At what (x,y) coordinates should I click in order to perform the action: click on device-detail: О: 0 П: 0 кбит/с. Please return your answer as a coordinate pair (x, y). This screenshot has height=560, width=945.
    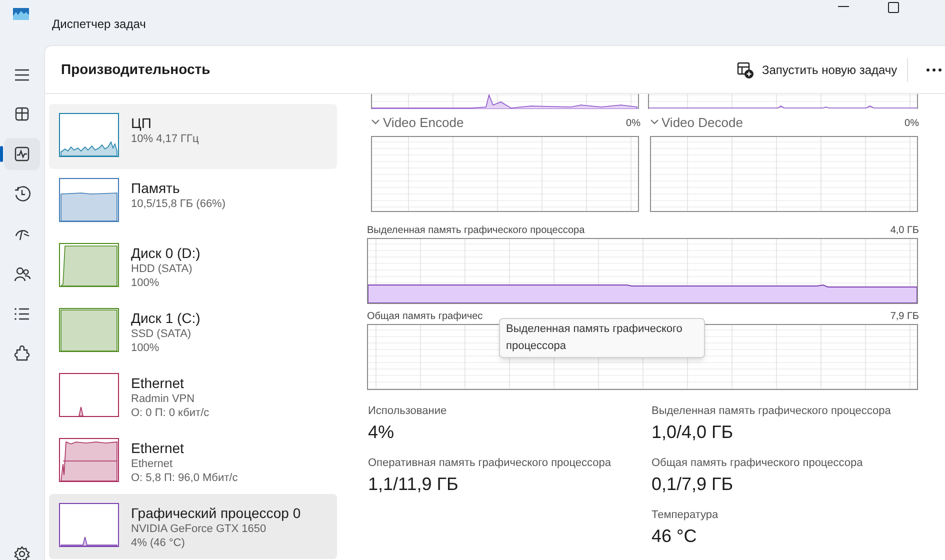
    Looking at the image, I should click on (170, 413).